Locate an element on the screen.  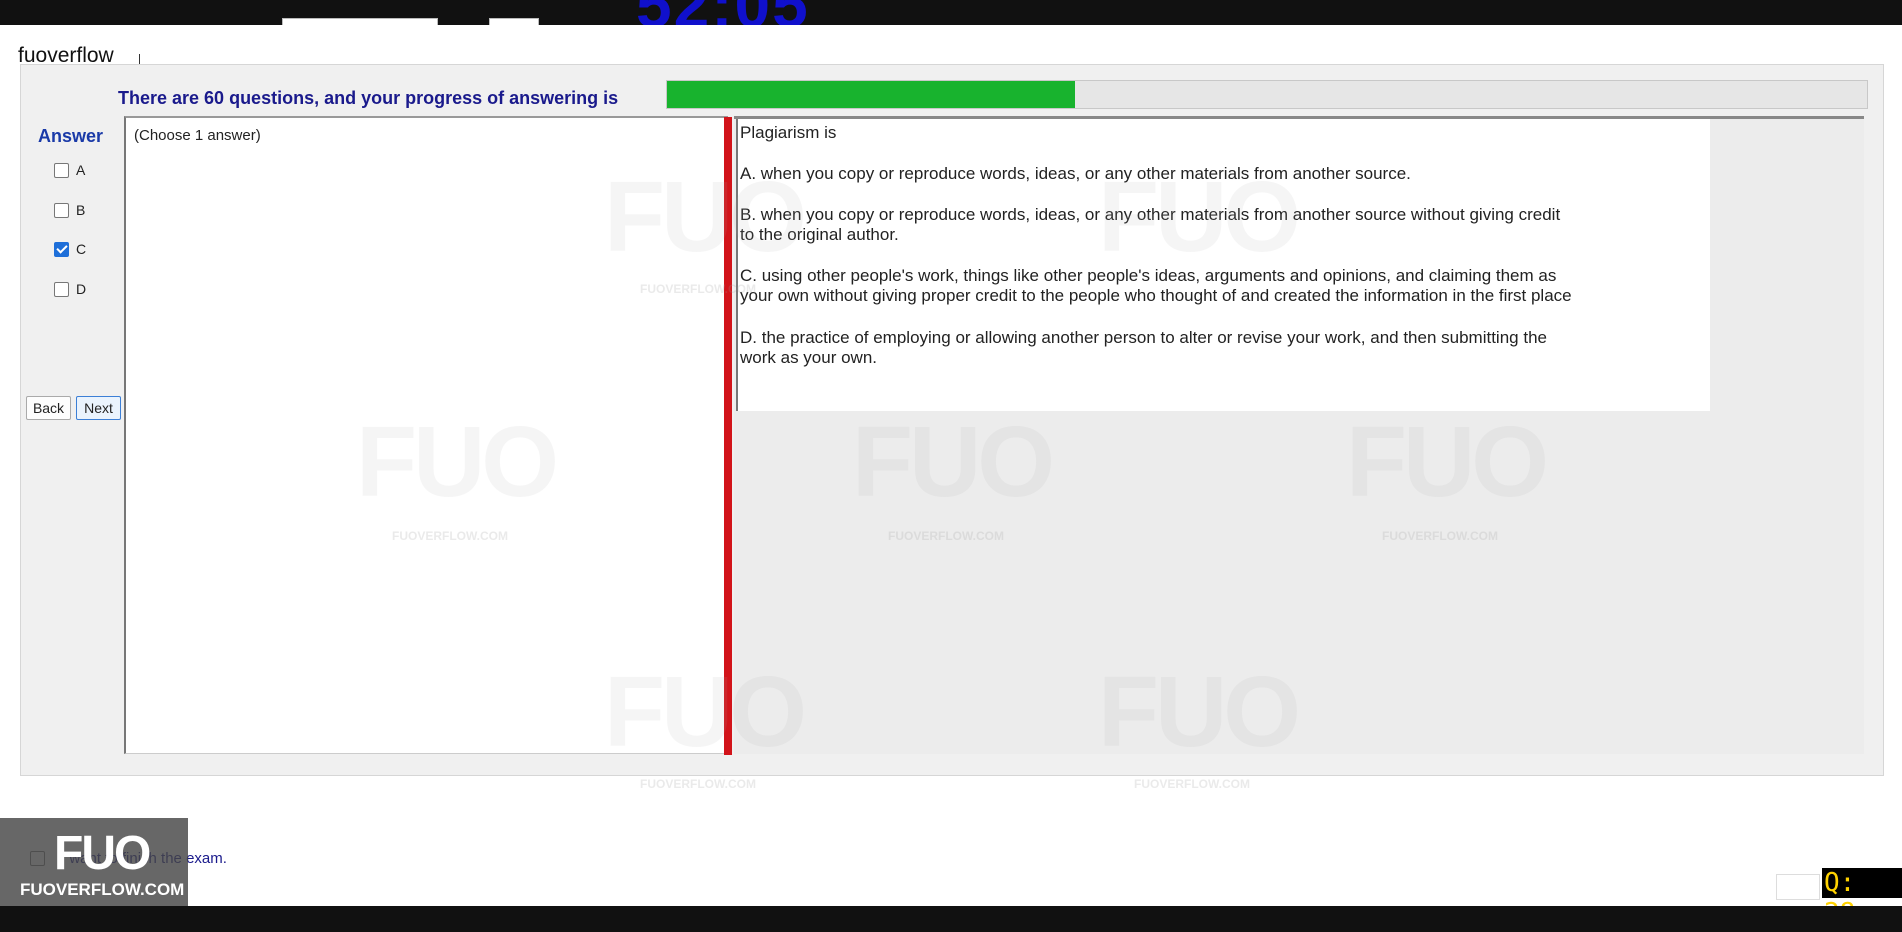
answer-option-d: D is located at coordinates (70, 289).